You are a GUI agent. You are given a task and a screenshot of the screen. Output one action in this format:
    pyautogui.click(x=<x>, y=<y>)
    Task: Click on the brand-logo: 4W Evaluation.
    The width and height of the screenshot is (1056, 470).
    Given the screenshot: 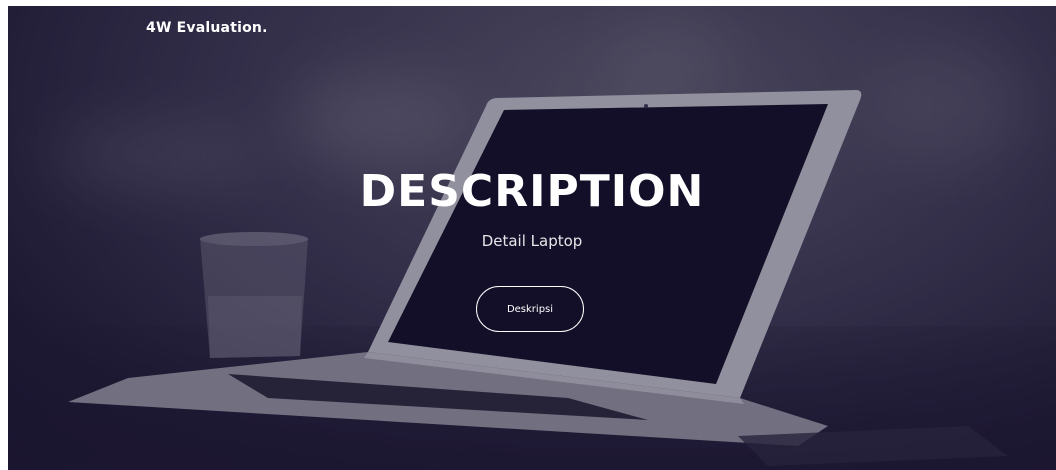 What is the action you would take?
    pyautogui.click(x=207, y=28)
    